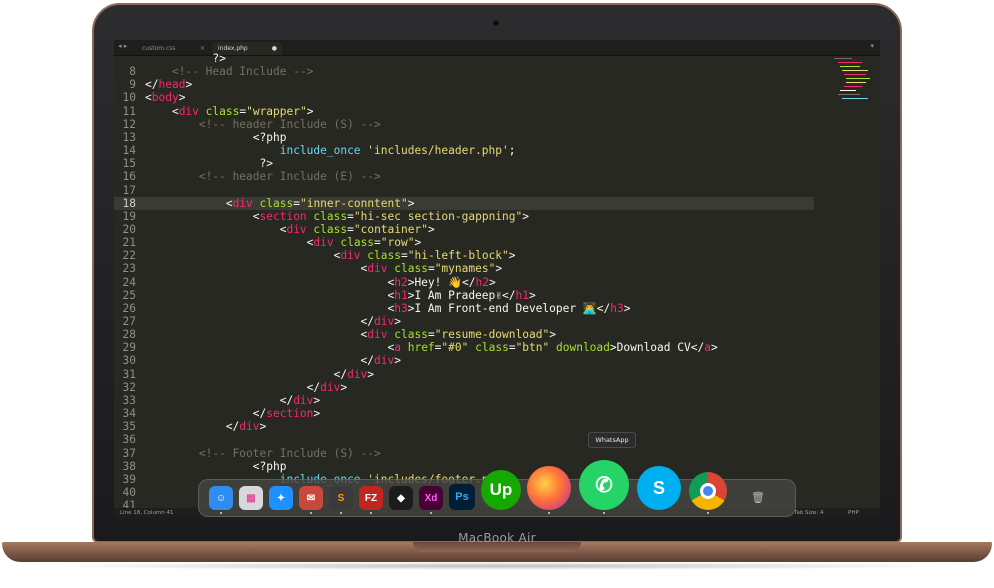  What do you see at coordinates (464, 58) in the screenshot?
I see `code-line: ?>` at bounding box center [464, 58].